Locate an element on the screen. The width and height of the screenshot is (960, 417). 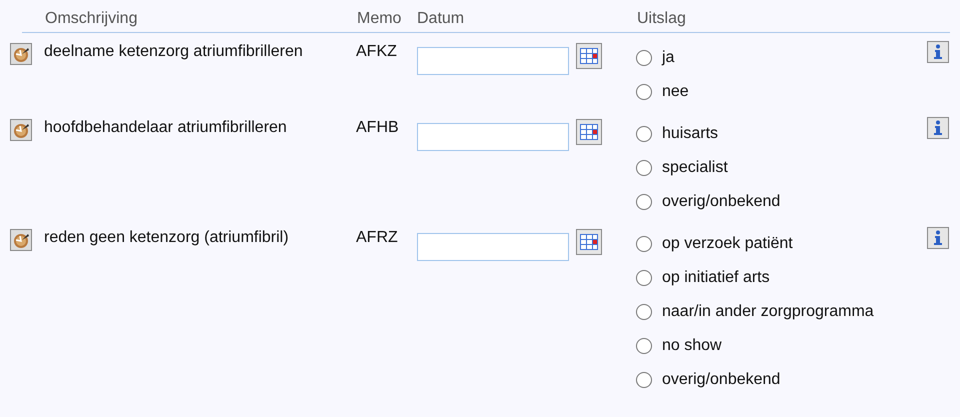
column-header: Uitslag is located at coordinates (661, 19).